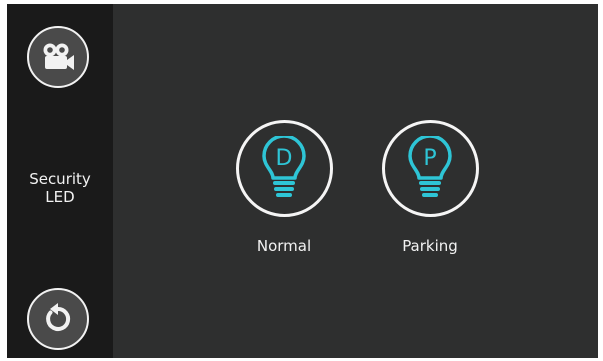 The height and width of the screenshot is (361, 603). I want to click on parking-bulb-letter: P, so click(429, 158).